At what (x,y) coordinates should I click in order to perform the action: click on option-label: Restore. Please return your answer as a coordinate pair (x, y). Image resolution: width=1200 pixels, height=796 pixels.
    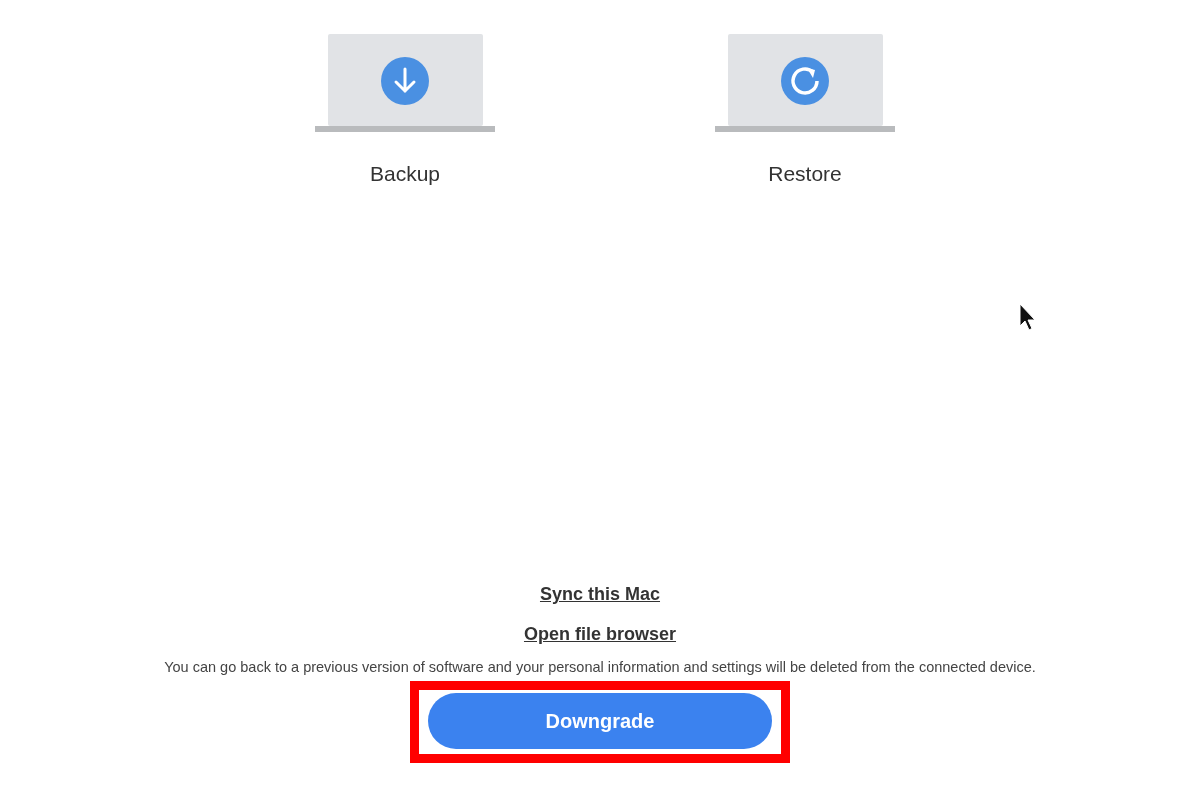
    Looking at the image, I should click on (805, 174).